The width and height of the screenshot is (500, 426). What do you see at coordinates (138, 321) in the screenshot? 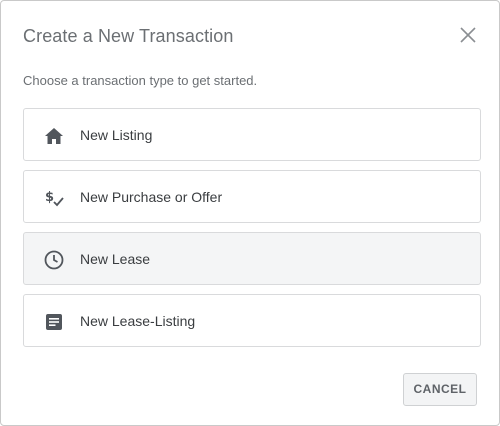
I see `option-label: New Lease-Listing` at bounding box center [138, 321].